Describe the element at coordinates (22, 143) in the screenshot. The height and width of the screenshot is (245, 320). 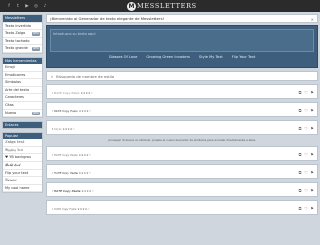
I see `trending-item: ℤ𝕒𝕝𝕘𝕠 𝕥𝕖𝕩𝕥` at that location.